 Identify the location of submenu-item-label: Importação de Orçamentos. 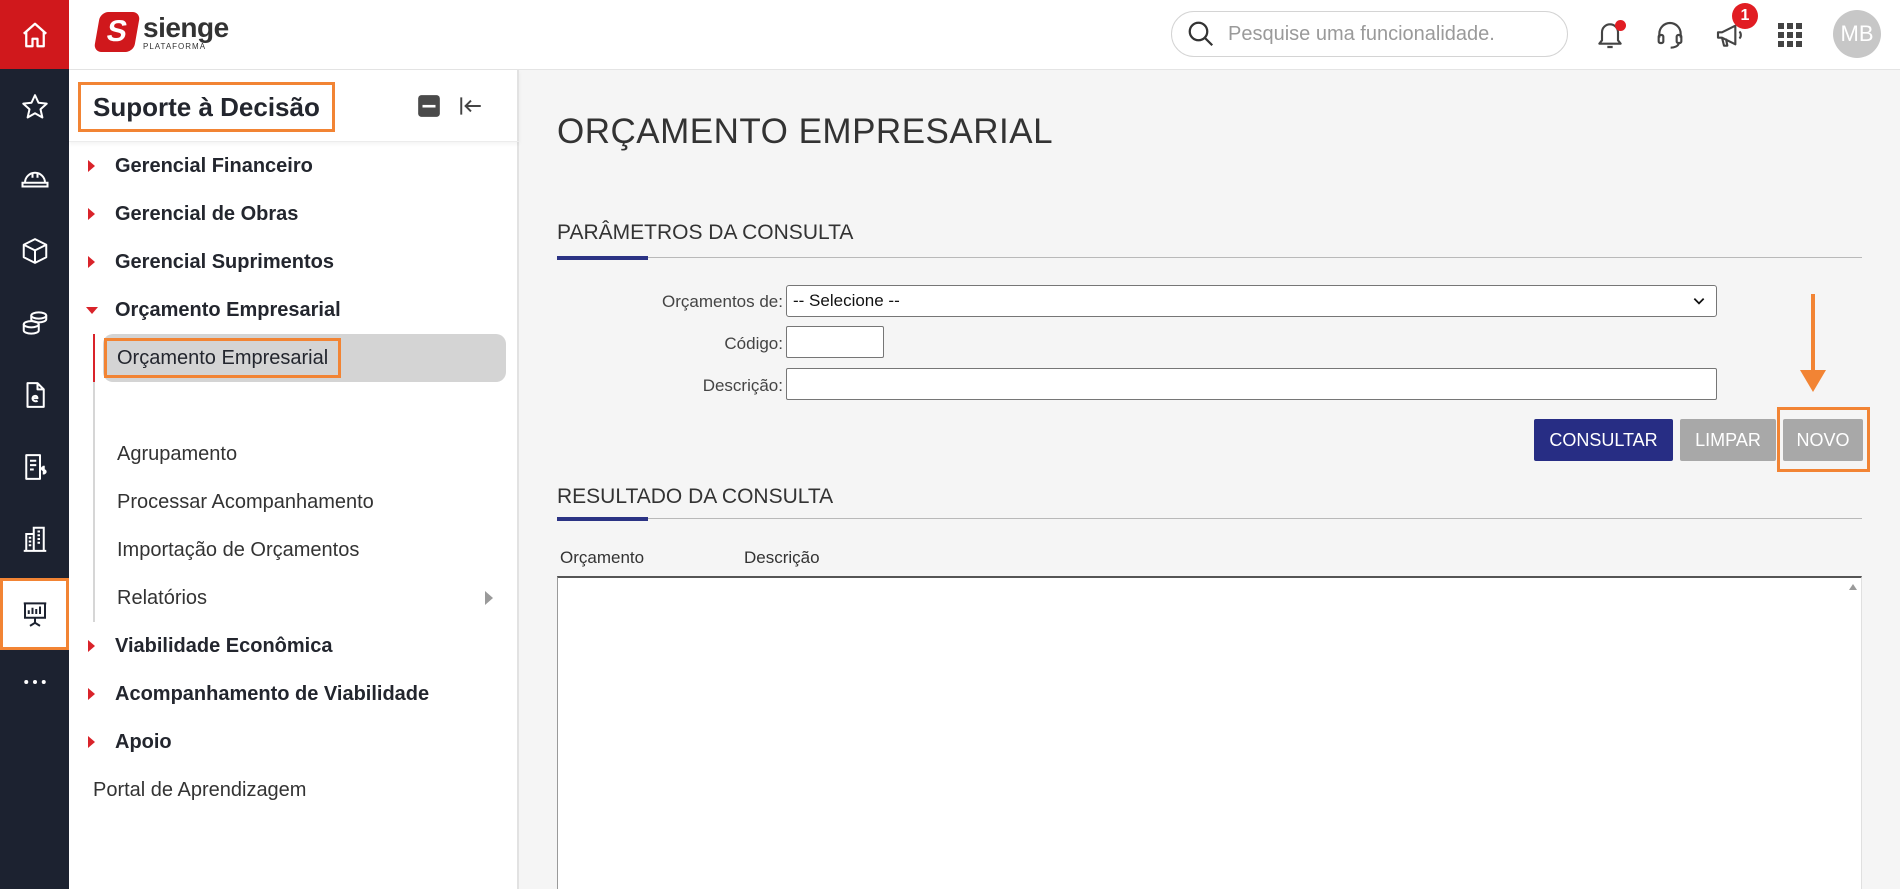
(238, 549).